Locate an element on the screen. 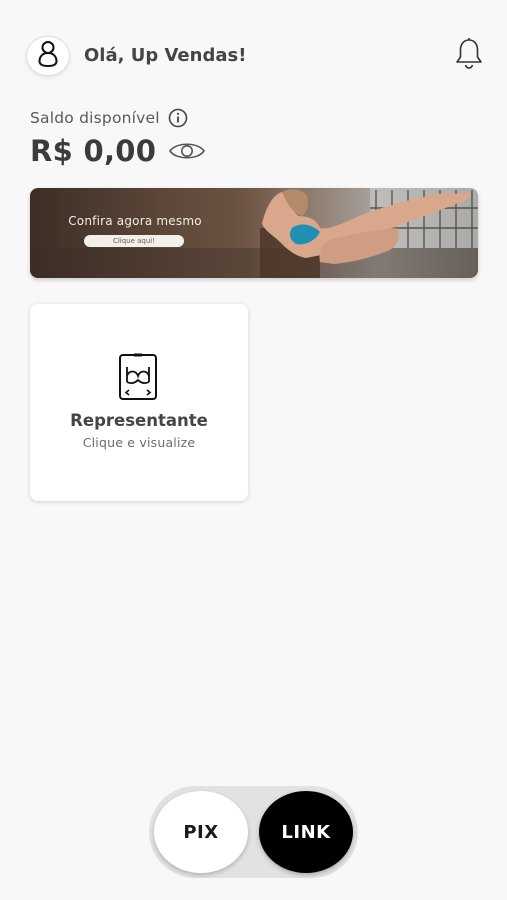 Image resolution: width=507 pixels, height=900 pixels. notifications-button is located at coordinates (469, 56).